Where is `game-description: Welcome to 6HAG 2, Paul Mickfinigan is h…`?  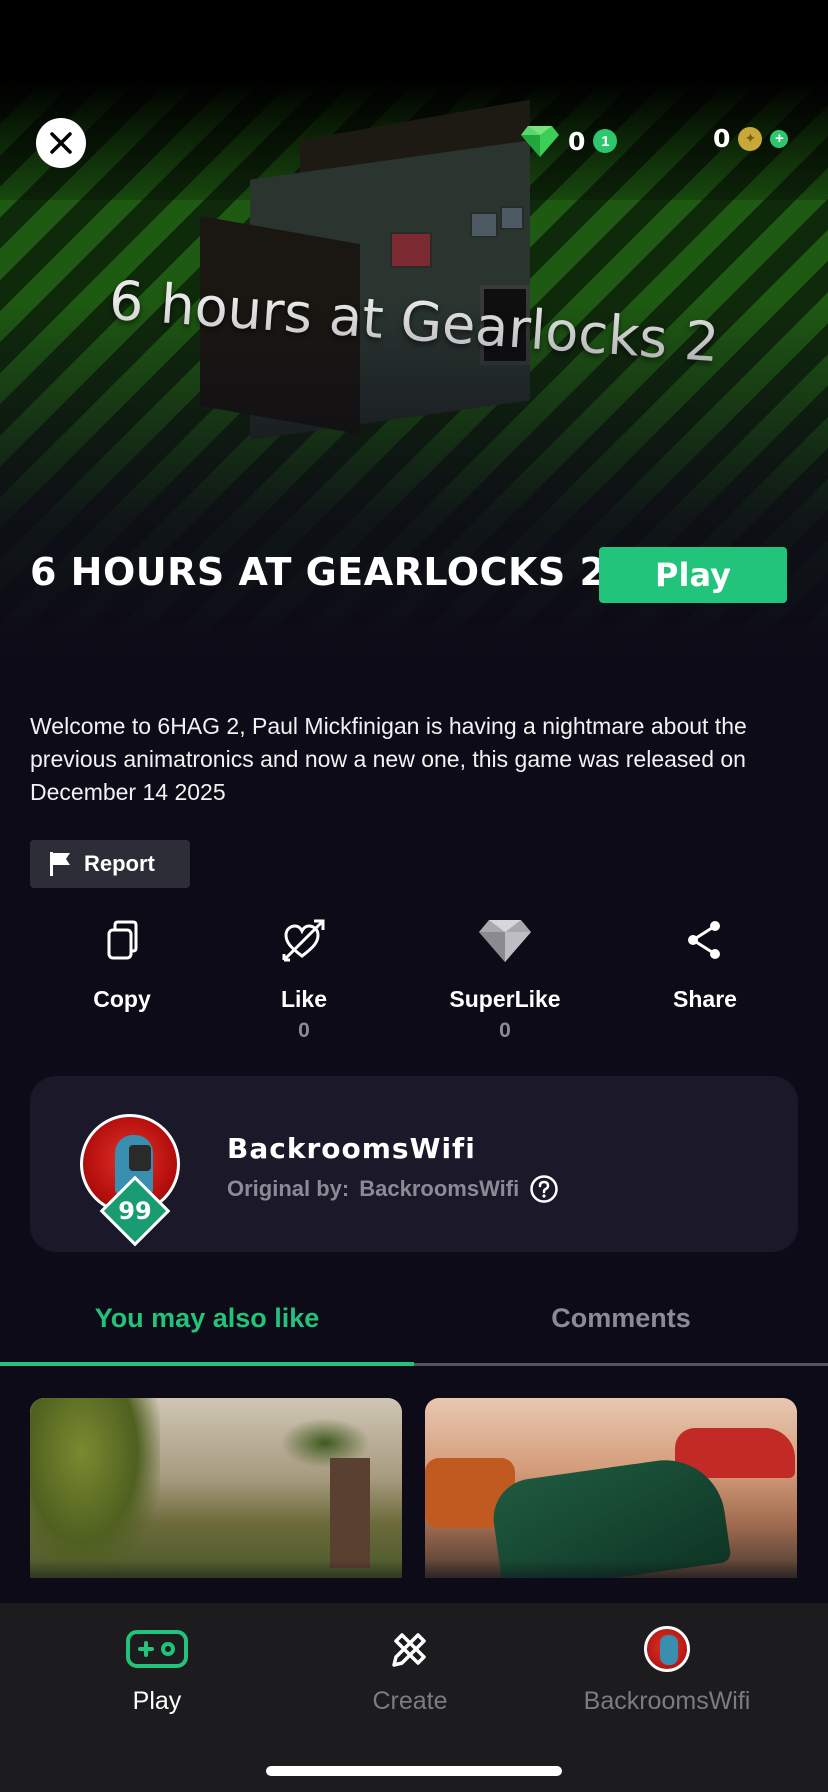 game-description: Welcome to 6HAG 2, Paul Mickfinigan is h… is located at coordinates (388, 759).